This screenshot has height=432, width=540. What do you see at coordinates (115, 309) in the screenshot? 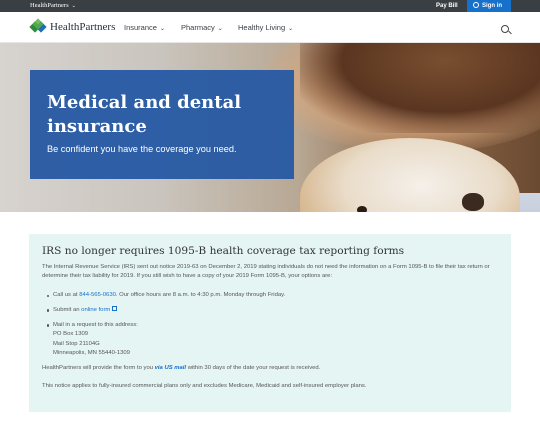
I see `external-link-icon` at bounding box center [115, 309].